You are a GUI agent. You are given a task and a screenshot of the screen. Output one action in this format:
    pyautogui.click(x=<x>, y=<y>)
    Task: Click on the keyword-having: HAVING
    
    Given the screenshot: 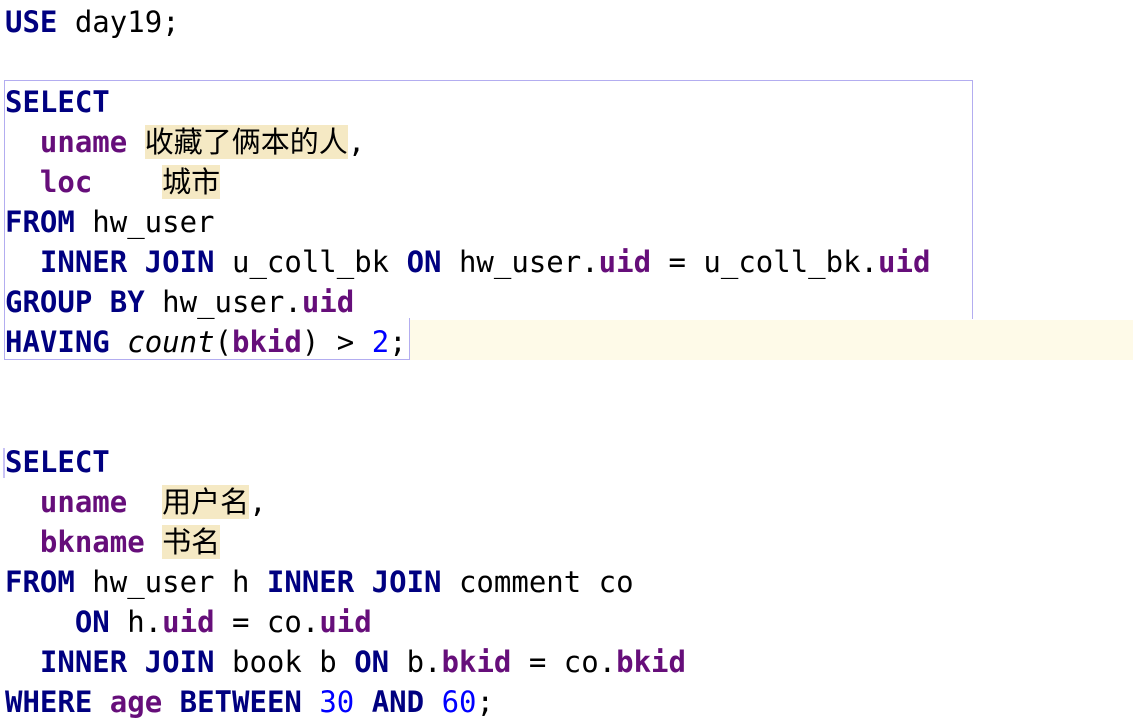 What is the action you would take?
    pyautogui.click(x=57, y=342)
    